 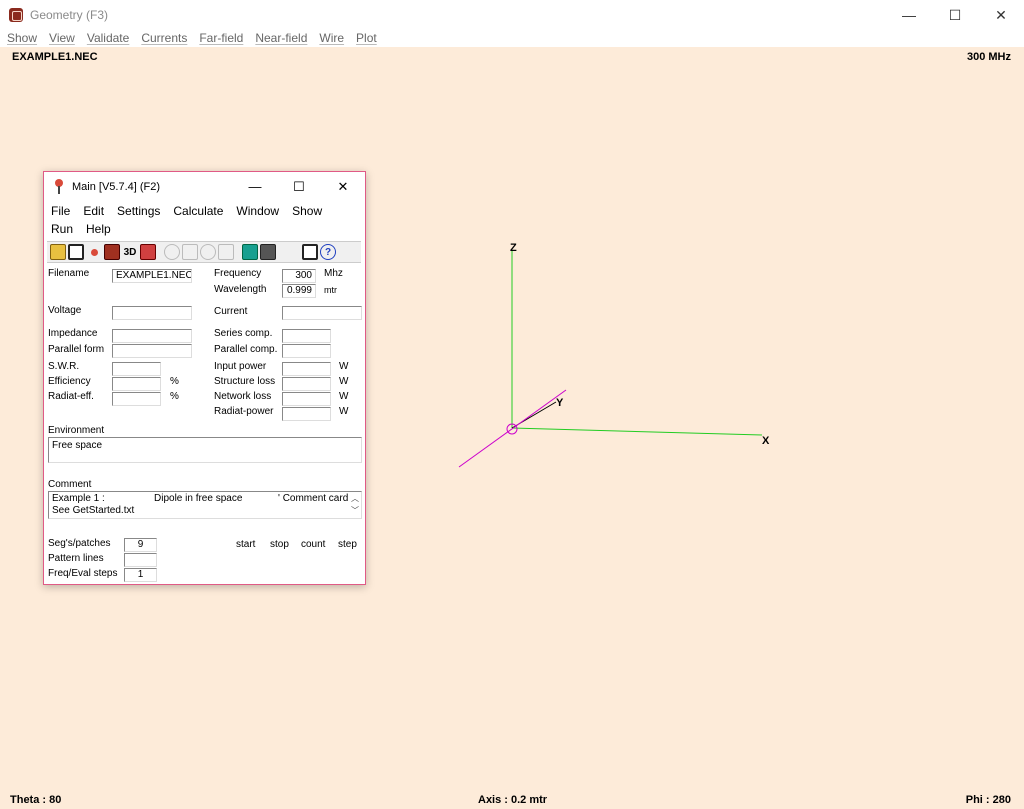 What do you see at coordinates (152, 351) in the screenshot?
I see `parallel-form-field` at bounding box center [152, 351].